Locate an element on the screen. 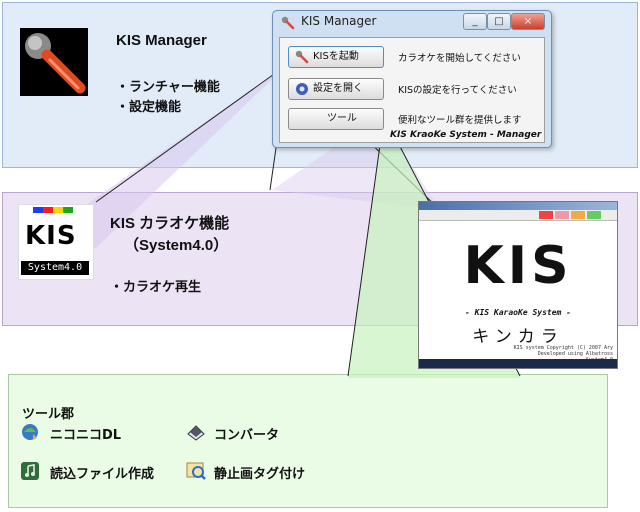 The width and height of the screenshot is (640, 512). tools-desc: 便利なツール群を提供します is located at coordinates (460, 120).